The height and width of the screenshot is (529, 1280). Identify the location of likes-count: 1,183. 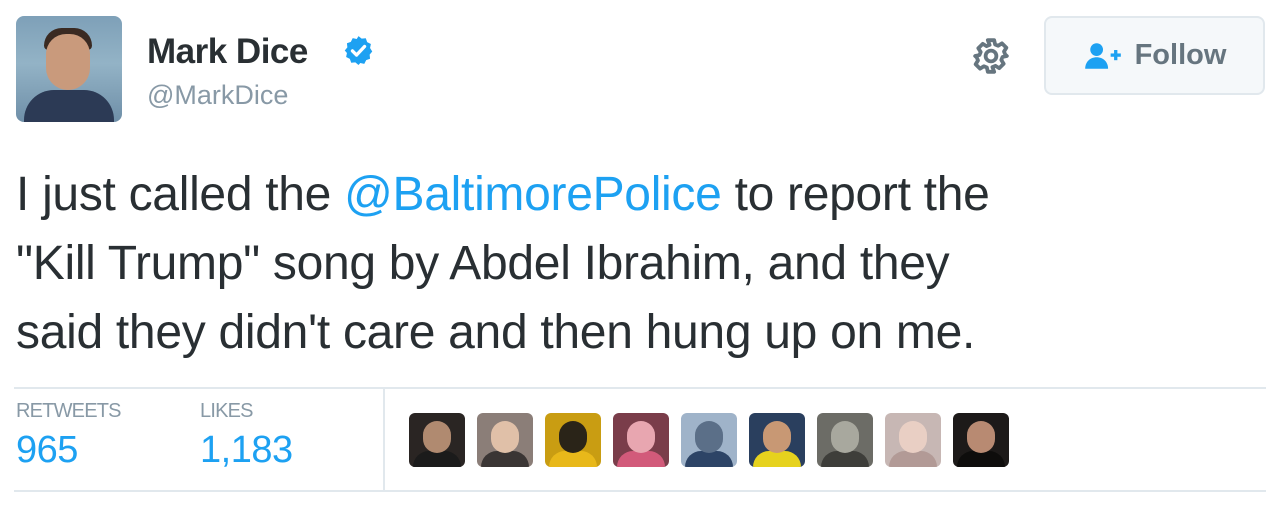
(246, 450).